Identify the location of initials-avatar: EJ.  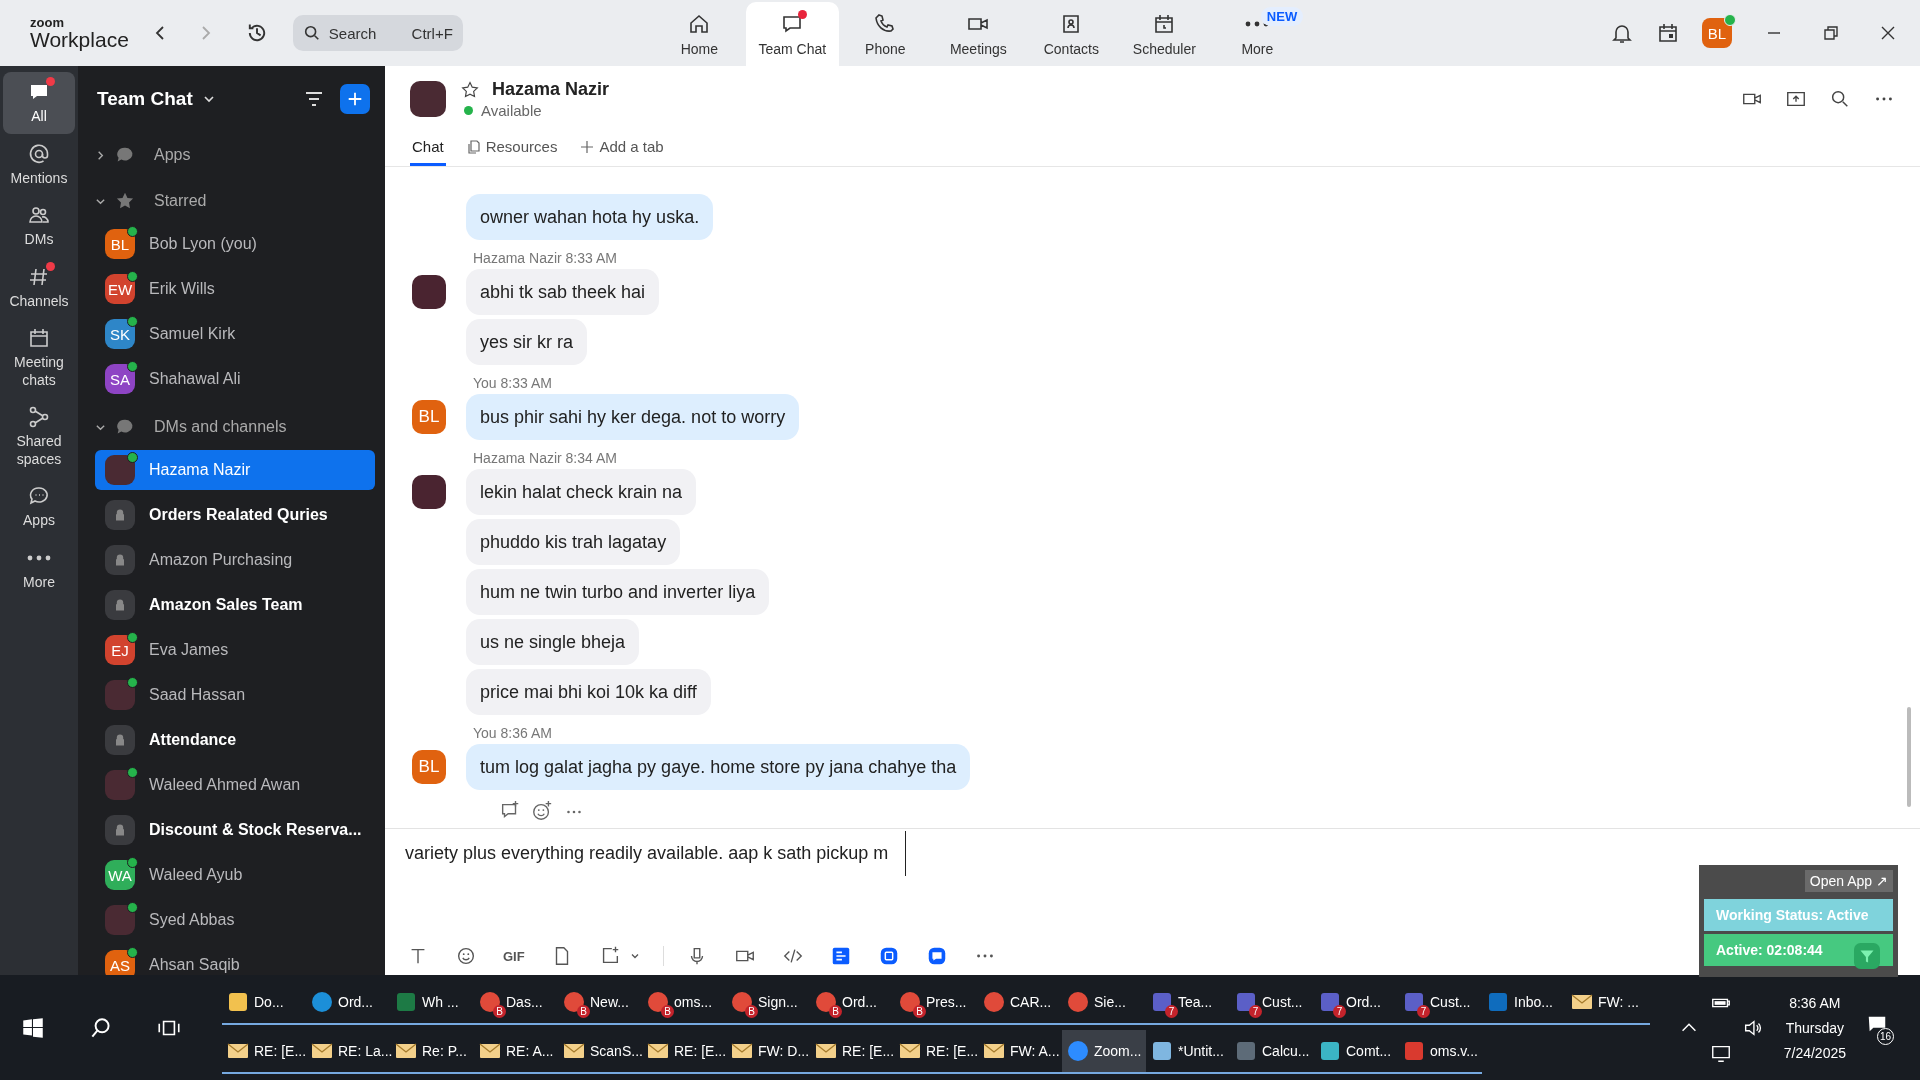
(120, 650).